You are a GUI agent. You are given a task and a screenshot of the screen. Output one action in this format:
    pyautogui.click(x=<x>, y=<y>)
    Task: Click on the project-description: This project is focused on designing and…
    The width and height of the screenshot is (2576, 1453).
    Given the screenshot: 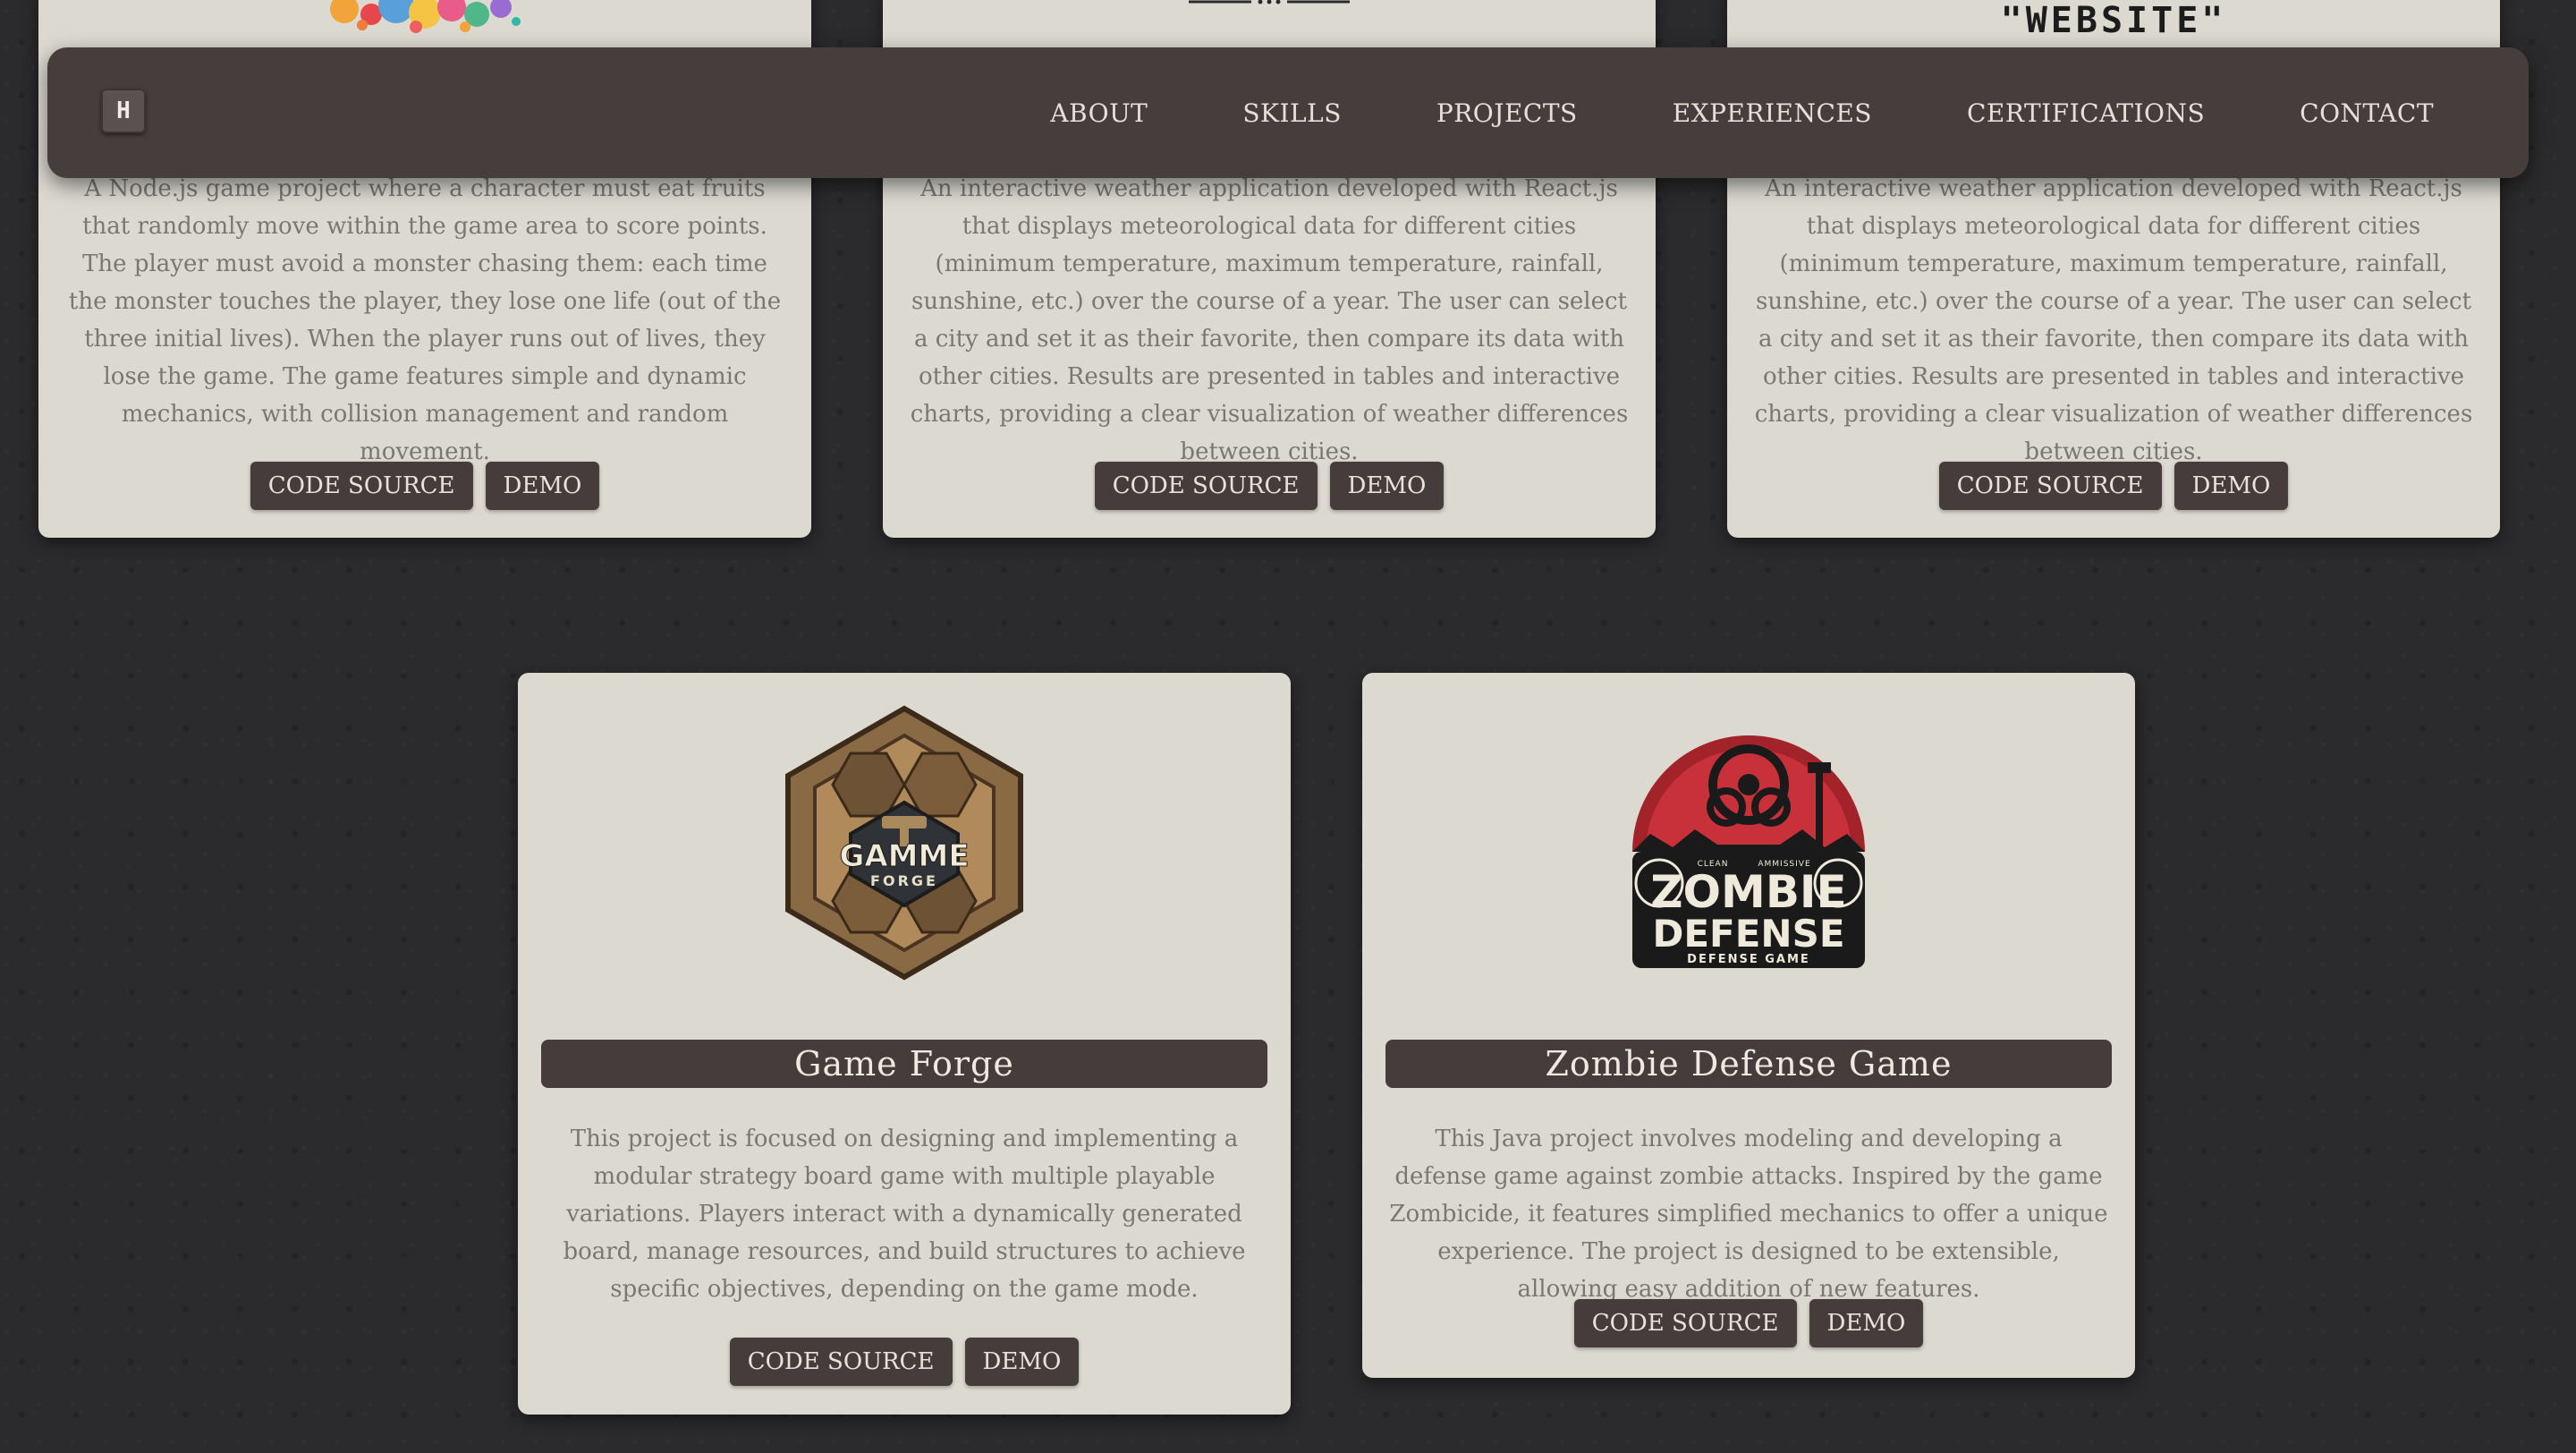 What is the action you would take?
    pyautogui.click(x=904, y=1214)
    